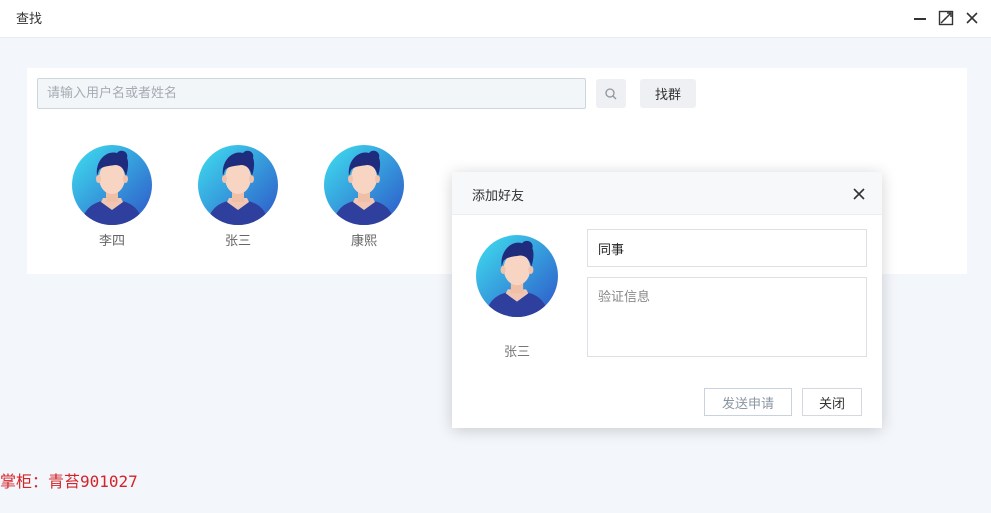 The width and height of the screenshot is (991, 513). What do you see at coordinates (516, 352) in the screenshot?
I see `dialog-user-name: 张三` at bounding box center [516, 352].